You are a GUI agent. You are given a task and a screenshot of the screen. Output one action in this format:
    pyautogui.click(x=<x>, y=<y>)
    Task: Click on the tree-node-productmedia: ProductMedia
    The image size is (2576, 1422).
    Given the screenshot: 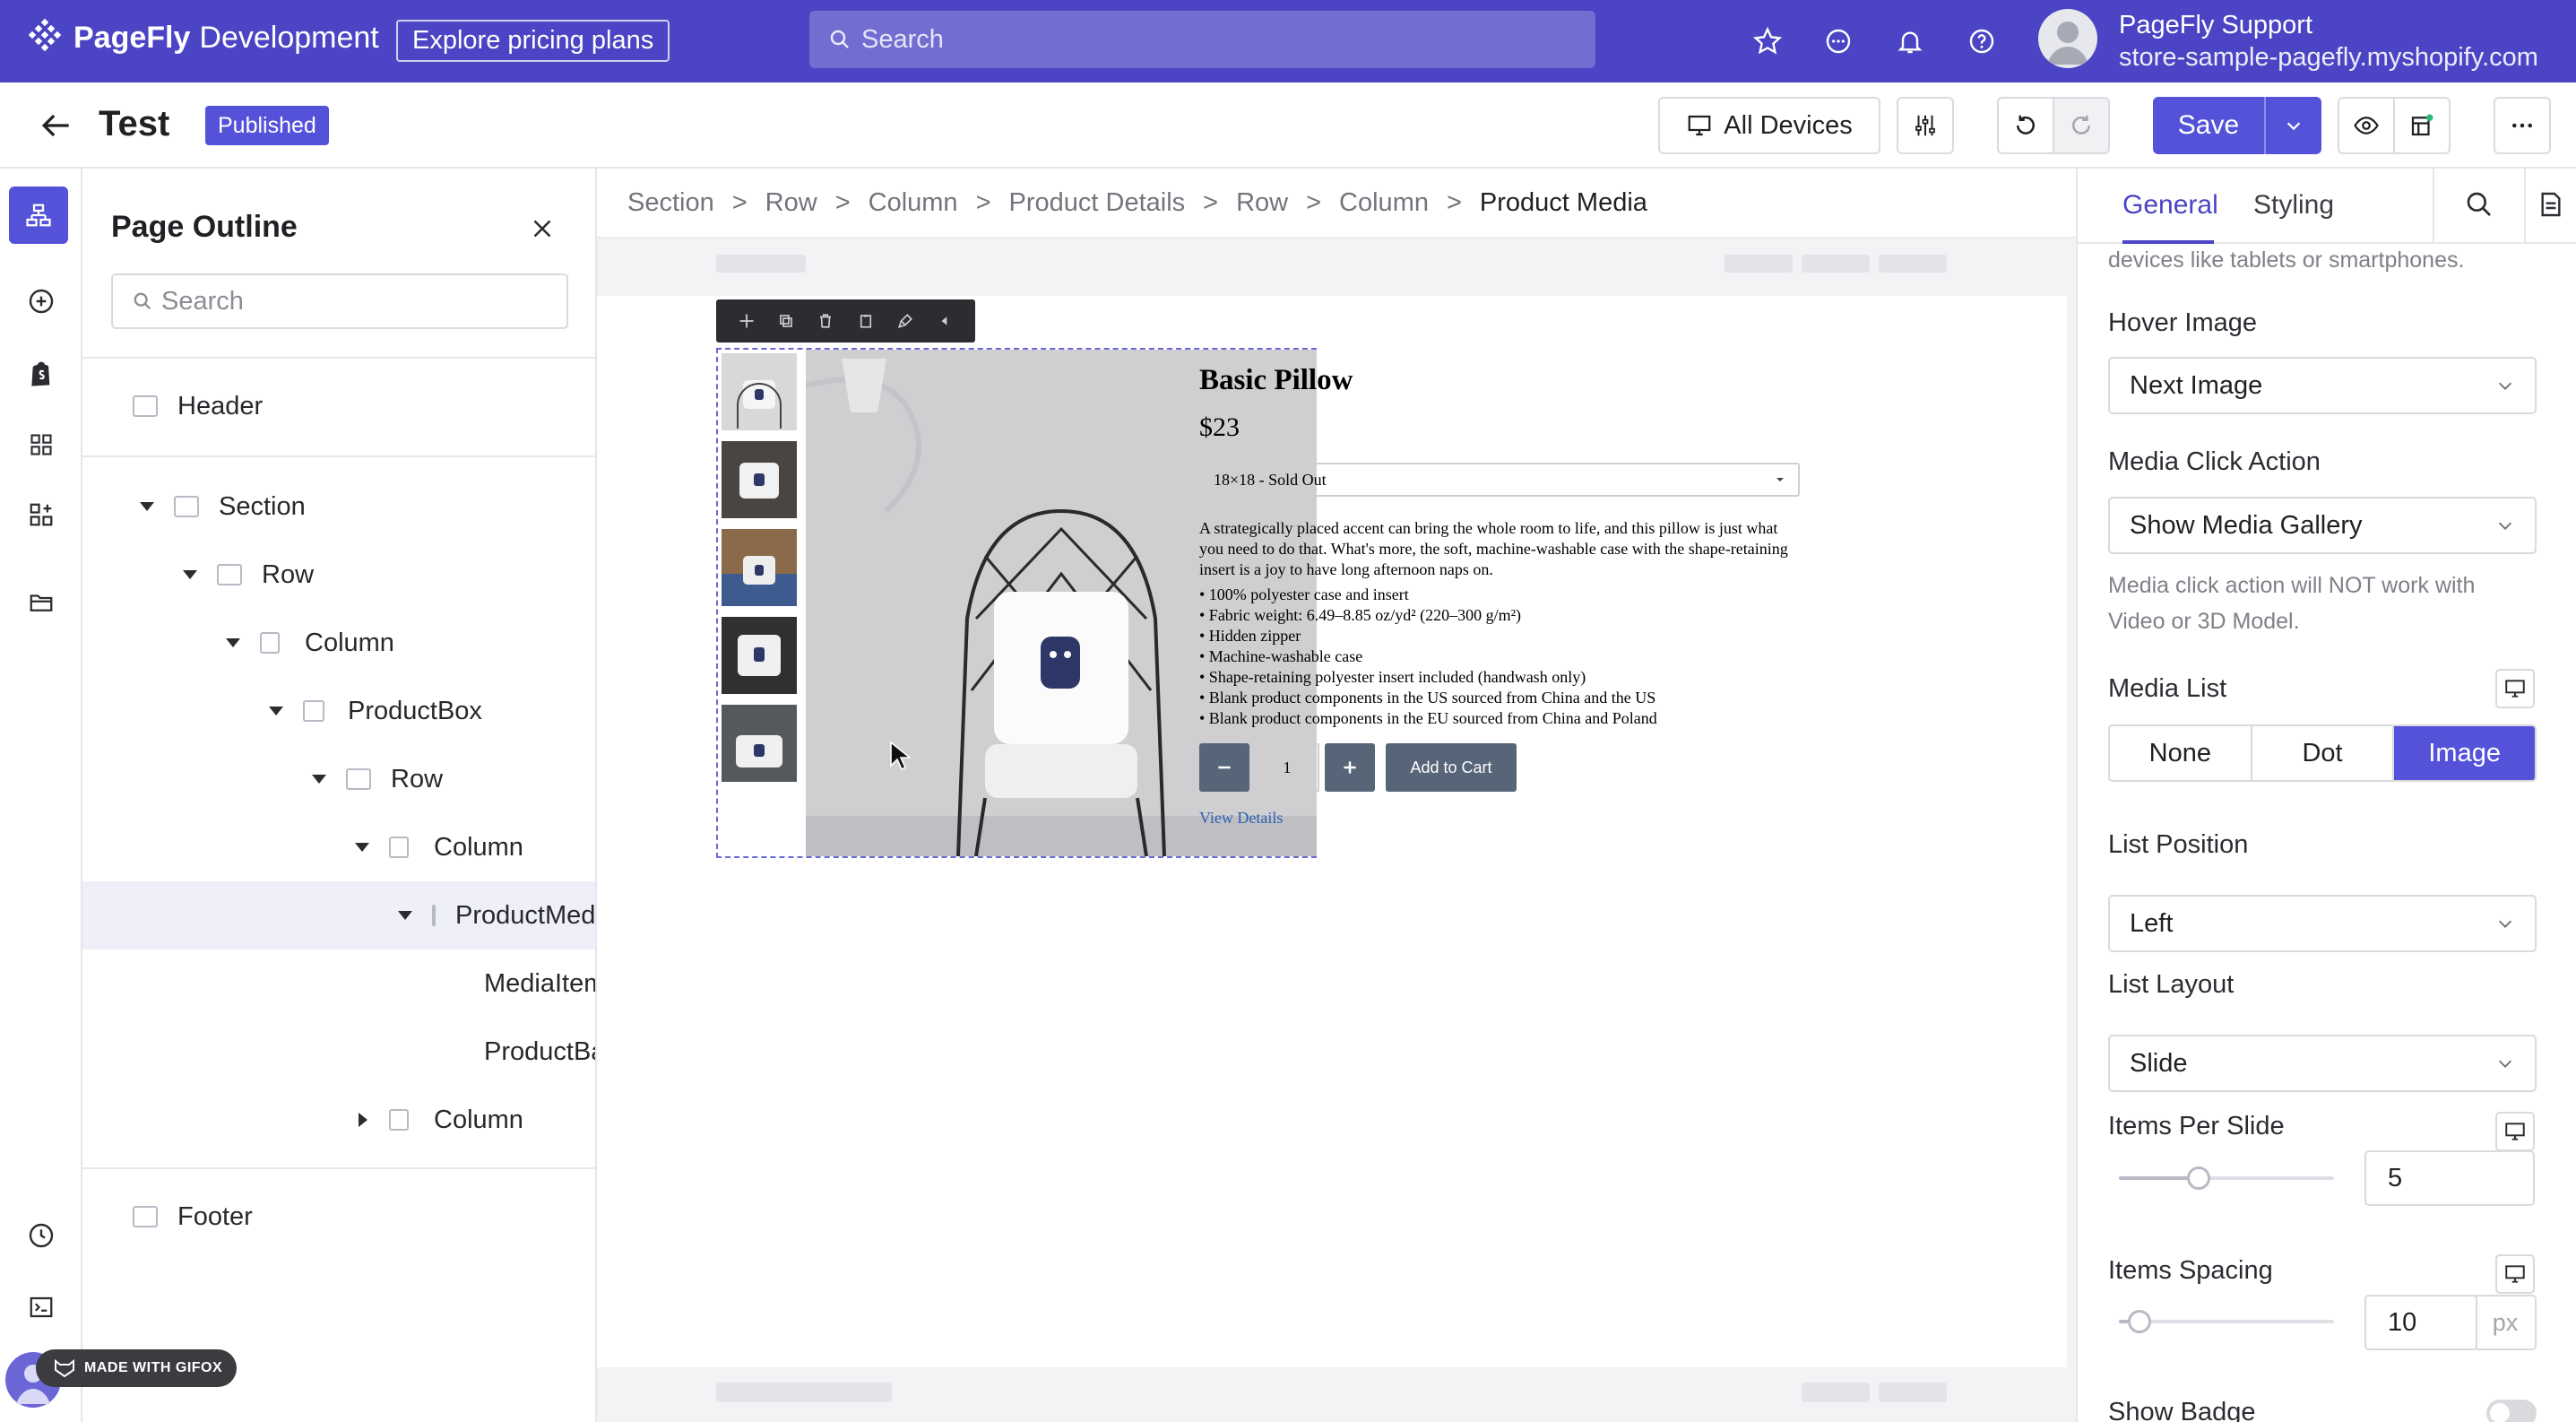 What is the action you would take?
    pyautogui.click(x=338, y=915)
    